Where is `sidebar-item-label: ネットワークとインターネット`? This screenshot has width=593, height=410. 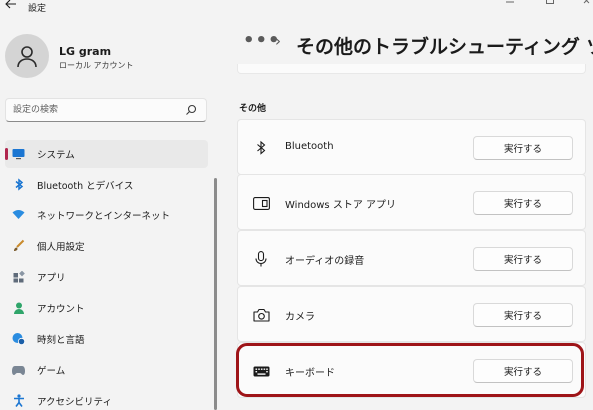 sidebar-item-label: ネットワークとインターネット is located at coordinates (104, 216).